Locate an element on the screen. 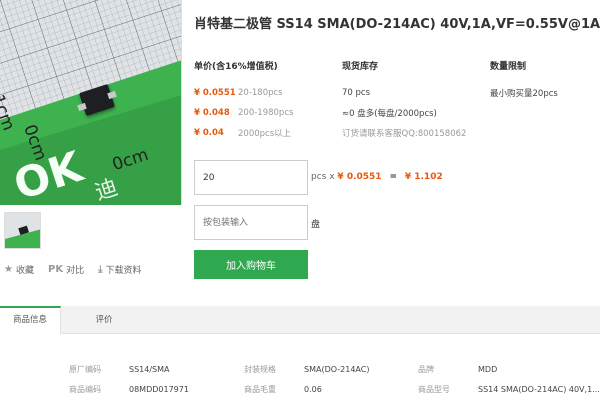  price-tier: ¥ 0.048 200-1980pcs is located at coordinates (264, 113).